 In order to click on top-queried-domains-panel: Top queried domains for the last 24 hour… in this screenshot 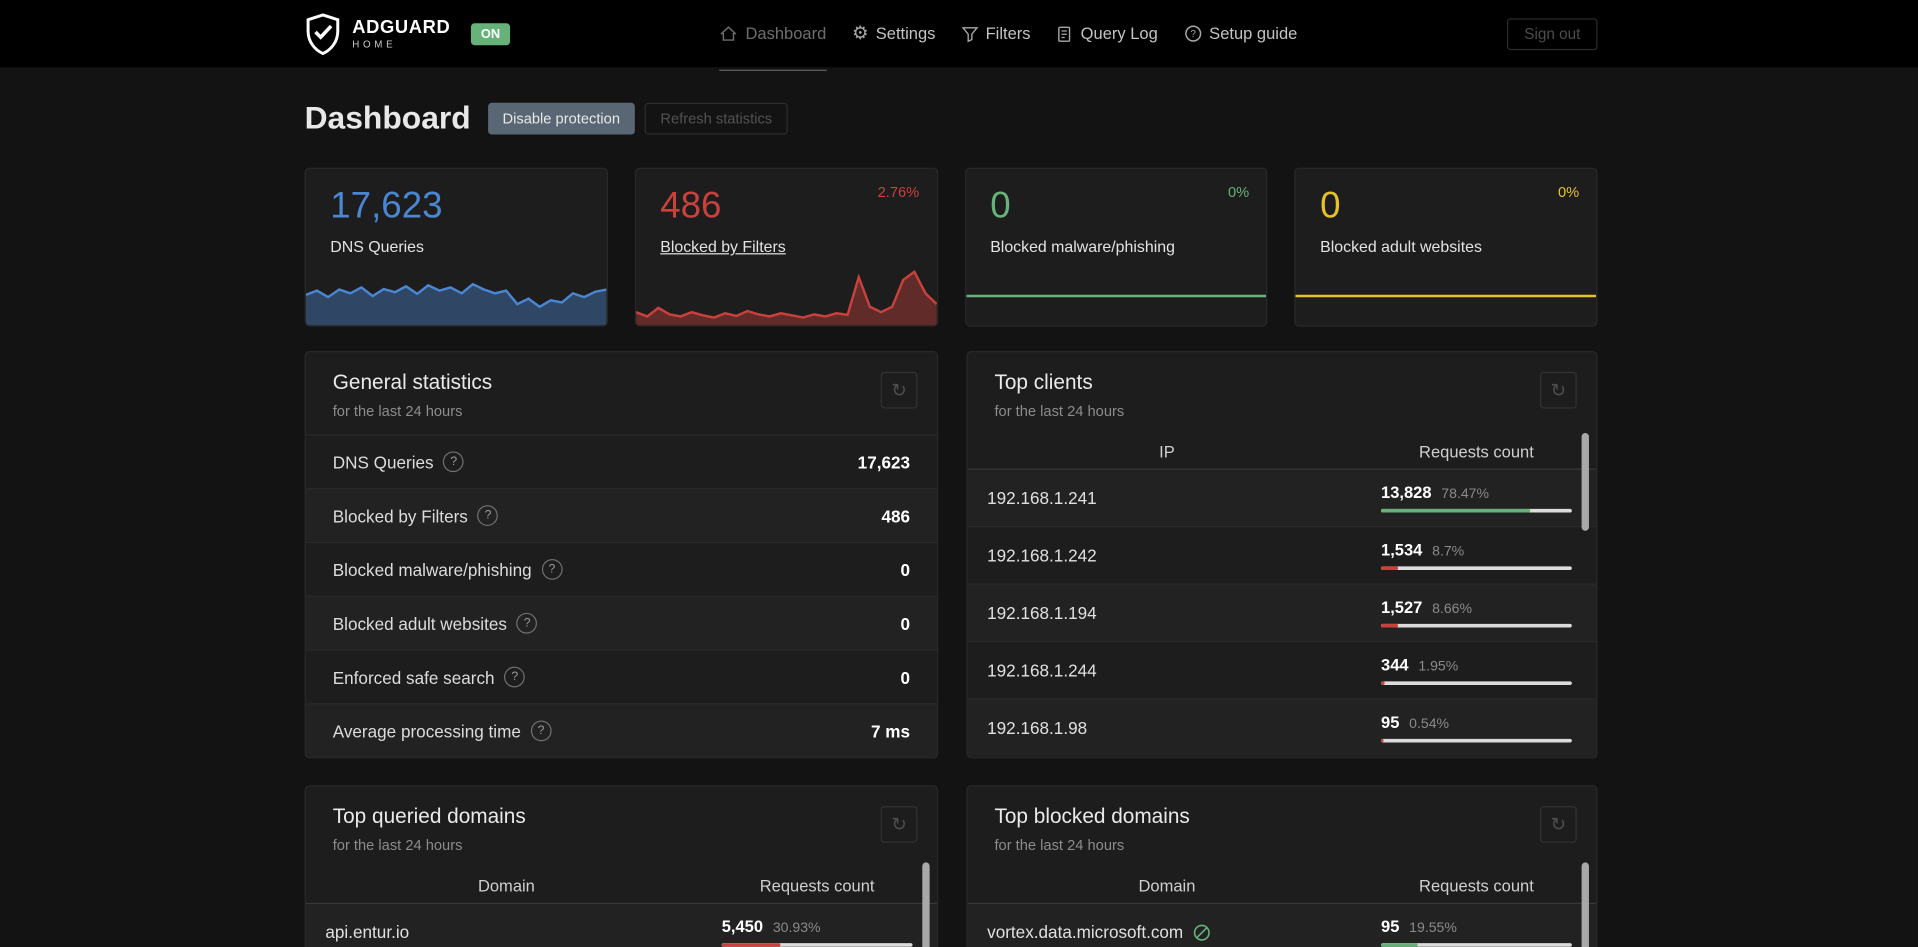, I will do `click(621, 866)`.